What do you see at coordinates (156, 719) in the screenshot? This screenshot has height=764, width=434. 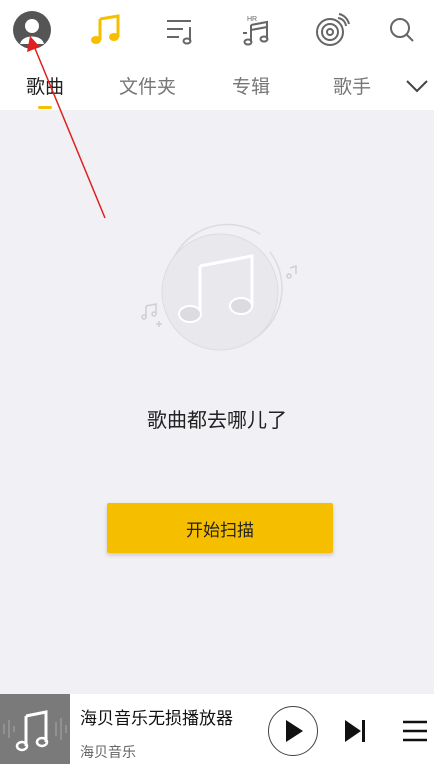 I see `now-playing-title: 海贝音乐无损播放器` at bounding box center [156, 719].